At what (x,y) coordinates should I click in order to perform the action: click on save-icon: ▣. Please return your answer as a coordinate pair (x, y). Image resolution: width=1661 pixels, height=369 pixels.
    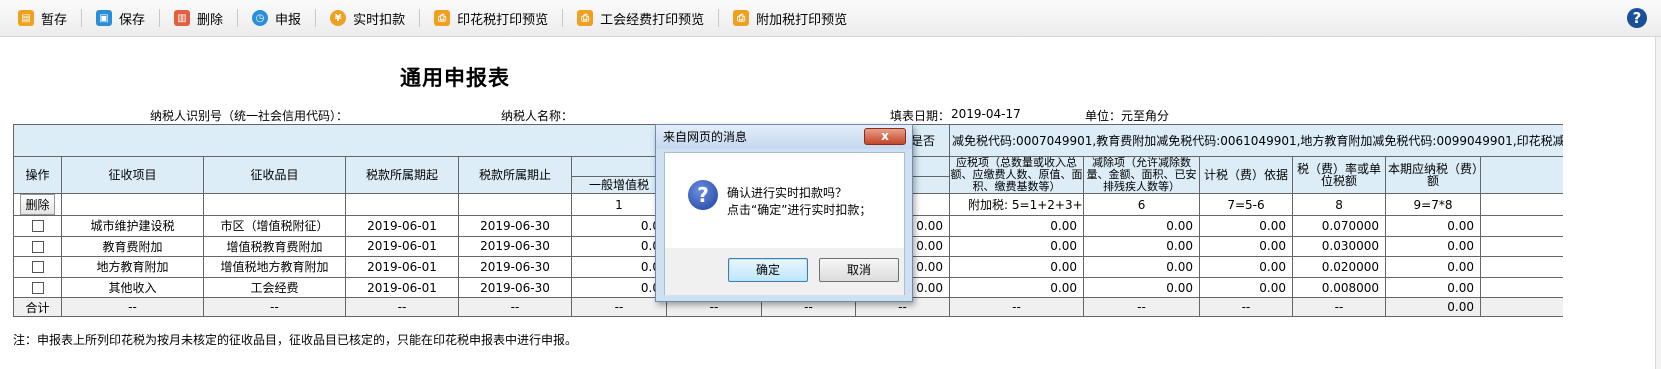
    Looking at the image, I should click on (104, 18).